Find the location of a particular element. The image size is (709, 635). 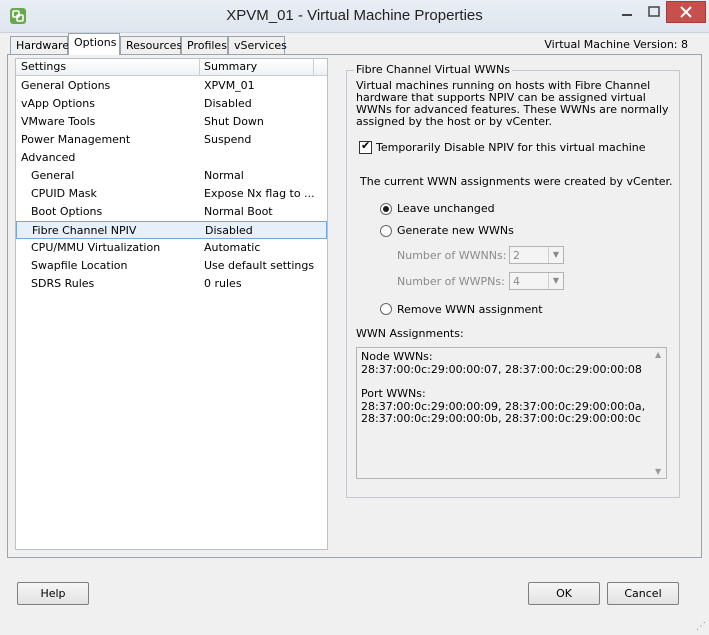

generate-new-wwns-radio is located at coordinates (386, 231).